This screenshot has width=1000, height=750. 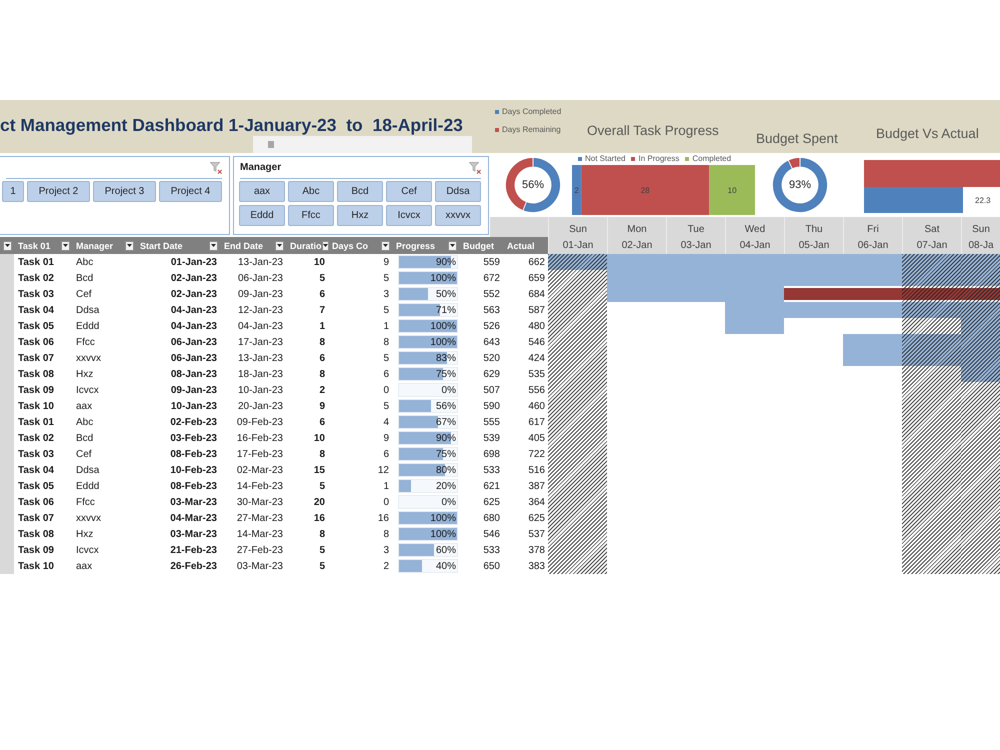 What do you see at coordinates (932, 246) in the screenshot?
I see `date-label: 07-Jan` at bounding box center [932, 246].